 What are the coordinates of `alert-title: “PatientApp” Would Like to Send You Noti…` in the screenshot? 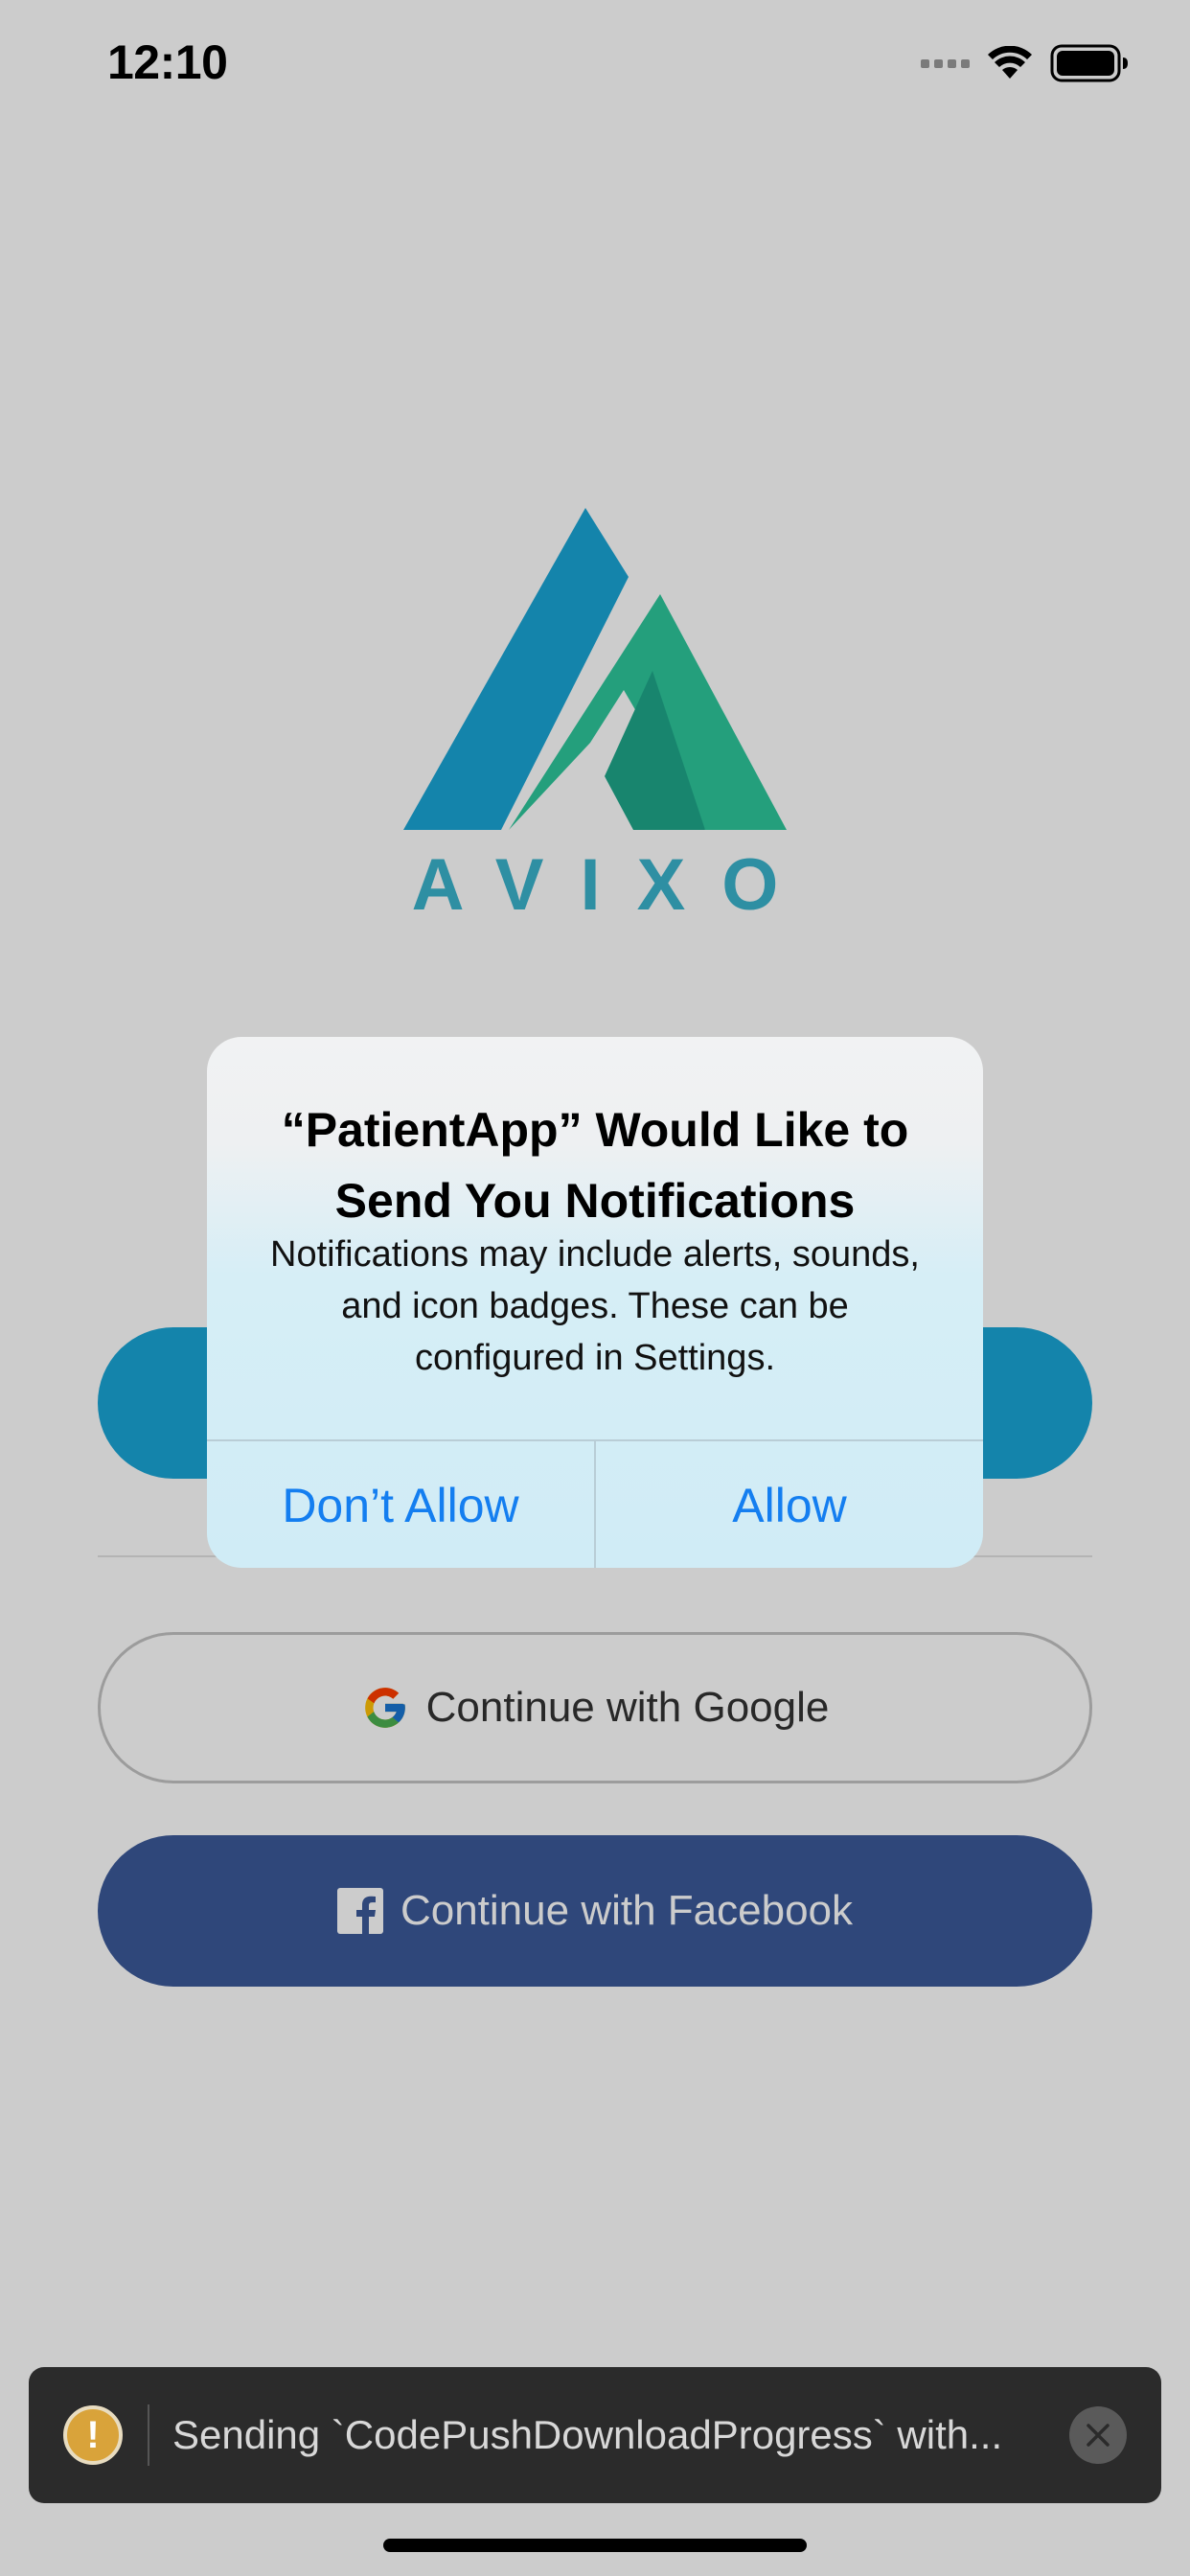 It's located at (595, 1165).